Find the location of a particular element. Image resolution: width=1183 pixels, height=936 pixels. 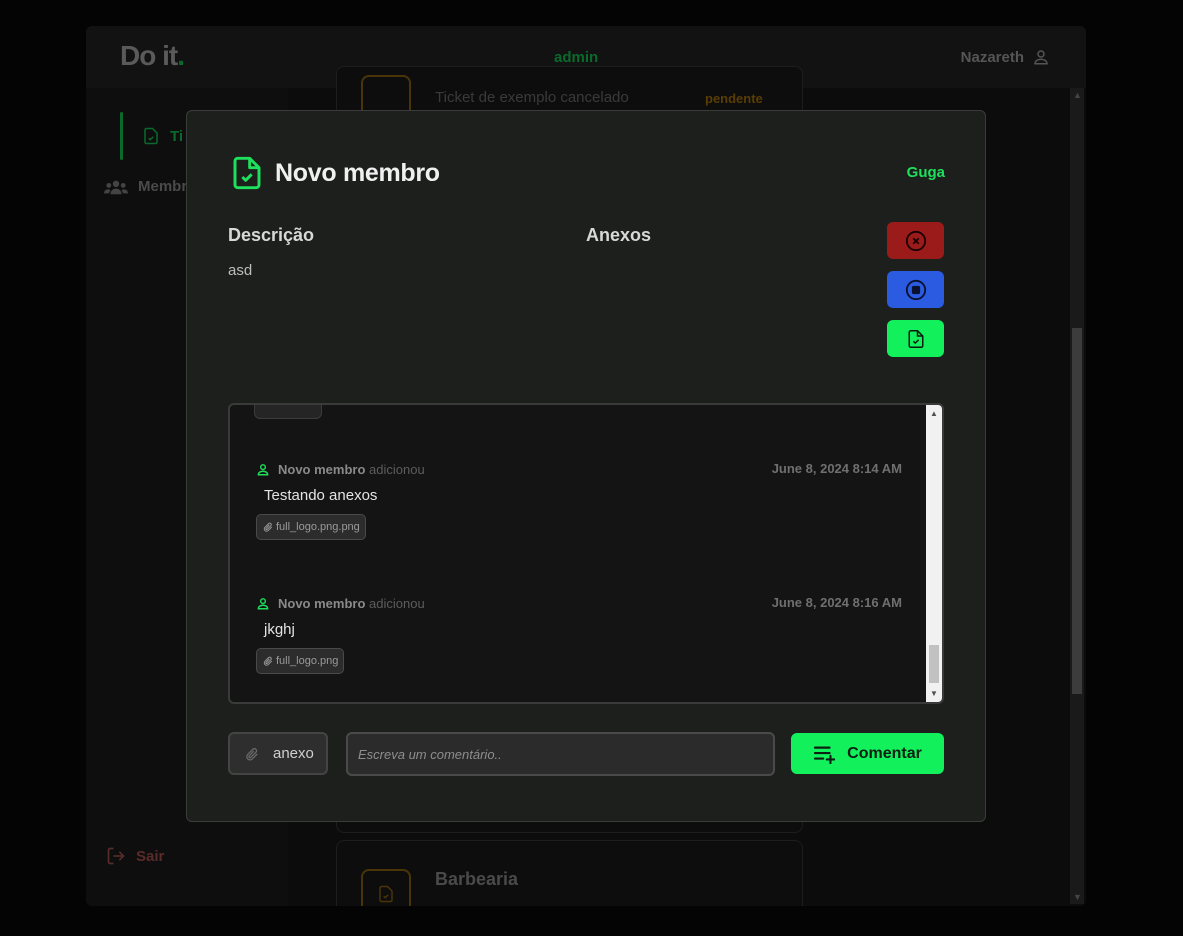

page-scrollbar: ▲ ▼ is located at coordinates (1077, 496).